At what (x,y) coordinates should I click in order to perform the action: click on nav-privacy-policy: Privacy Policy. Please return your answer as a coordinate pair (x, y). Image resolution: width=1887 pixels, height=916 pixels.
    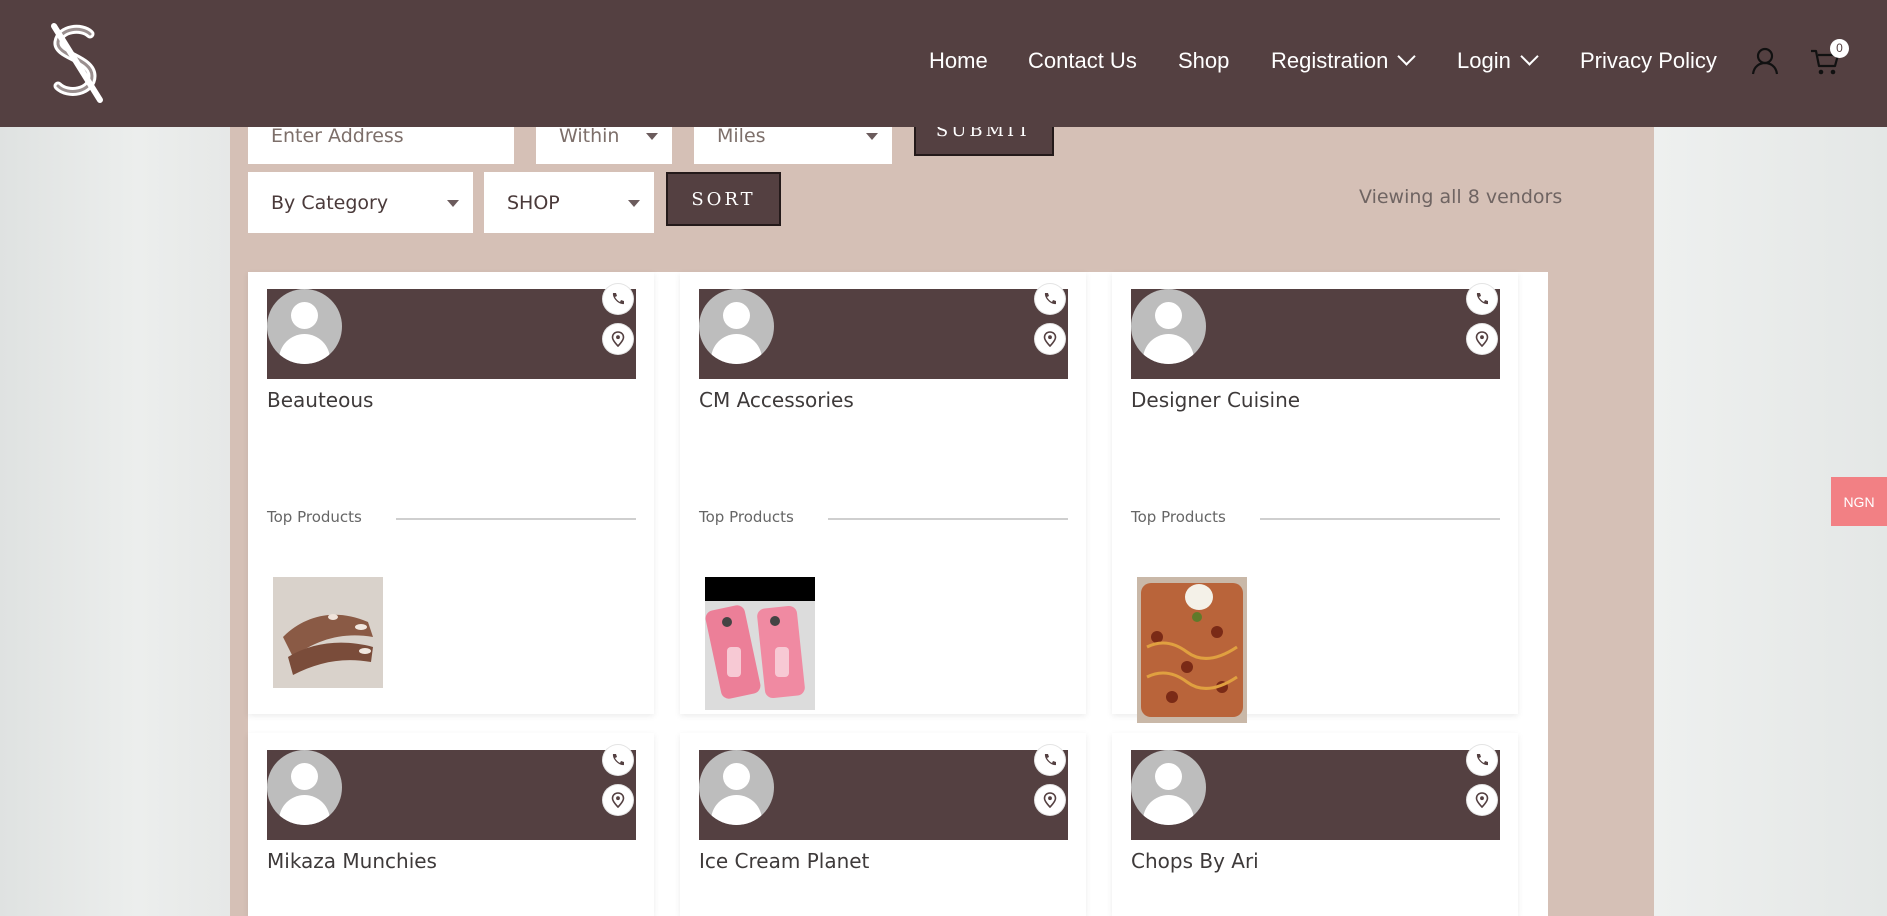
    Looking at the image, I should click on (1648, 61).